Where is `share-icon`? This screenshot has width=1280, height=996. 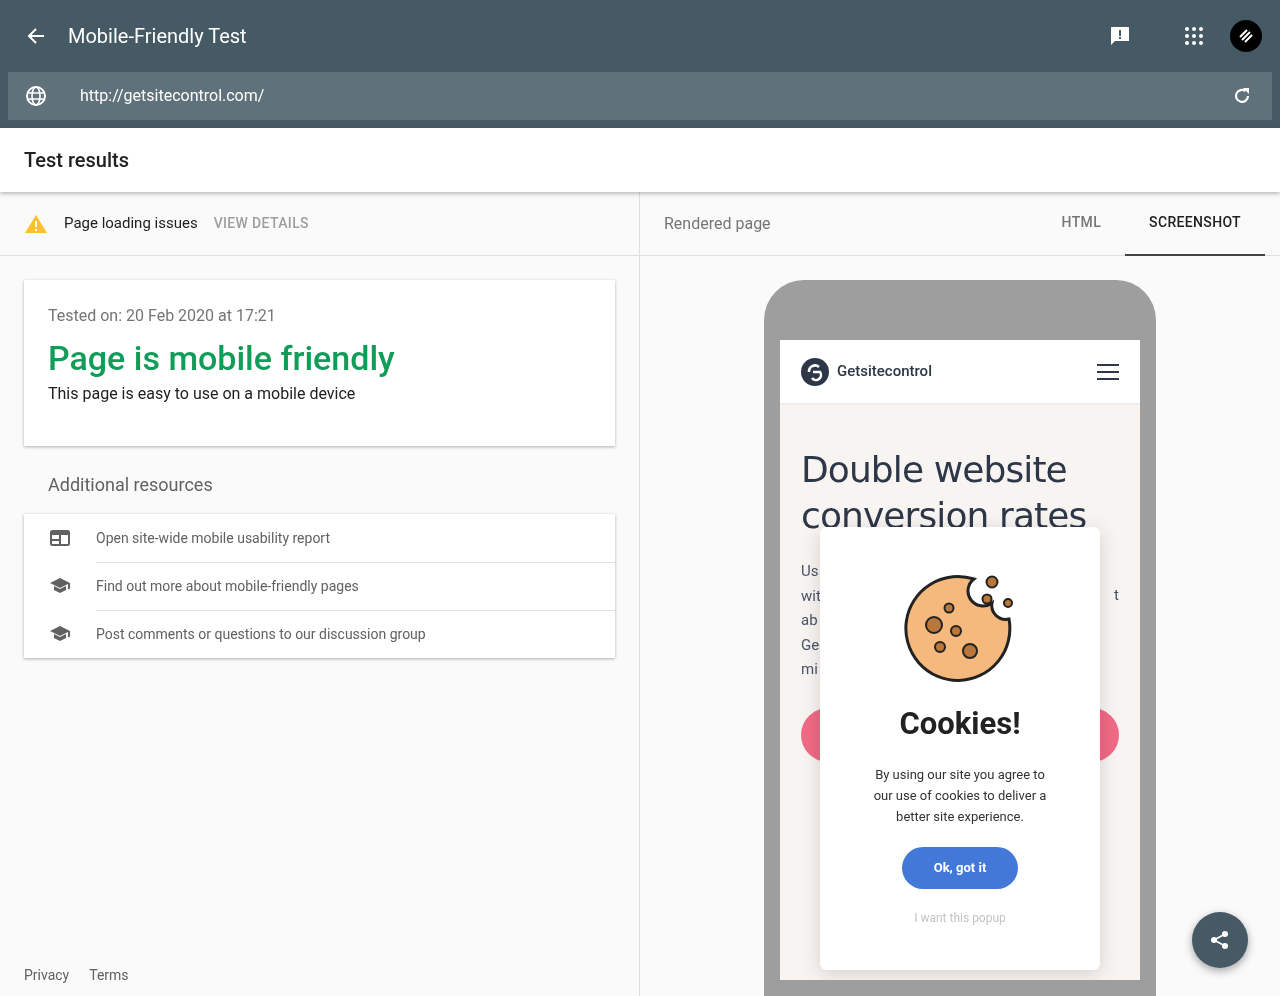 share-icon is located at coordinates (1220, 940).